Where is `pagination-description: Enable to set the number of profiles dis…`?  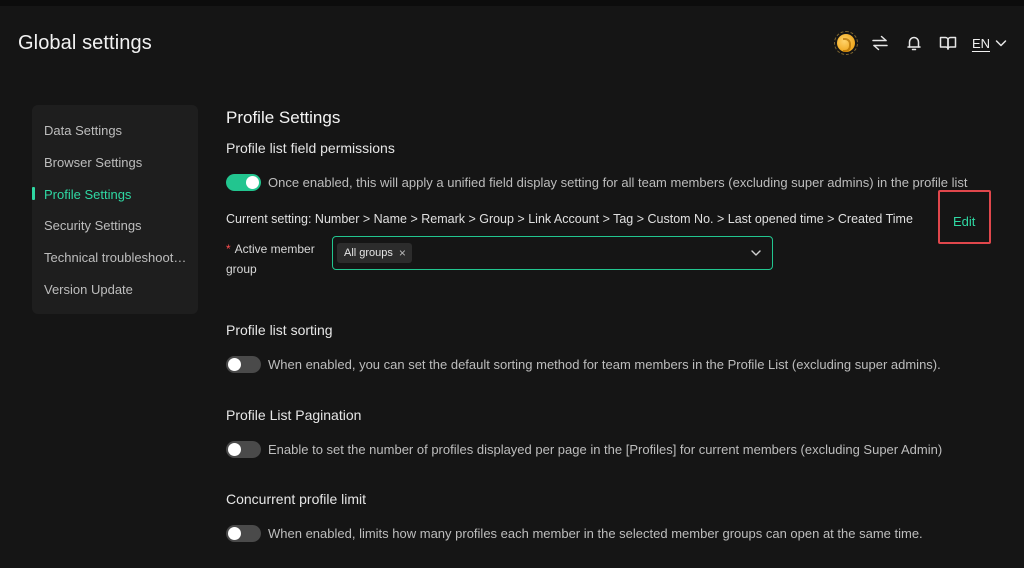
pagination-description: Enable to set the number of profiles dis… is located at coordinates (605, 449).